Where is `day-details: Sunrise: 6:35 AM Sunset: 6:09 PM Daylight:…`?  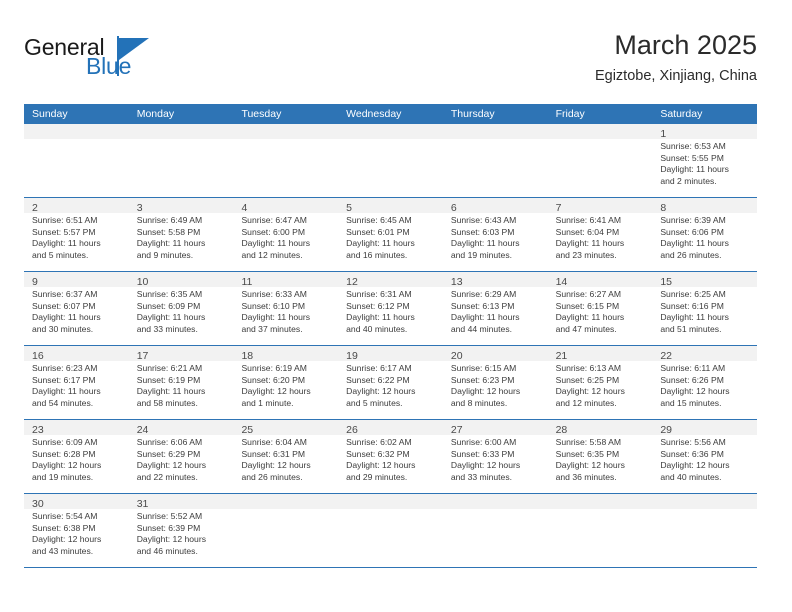 day-details: Sunrise: 6:35 AM Sunset: 6:09 PM Daylight:… is located at coordinates (181, 311).